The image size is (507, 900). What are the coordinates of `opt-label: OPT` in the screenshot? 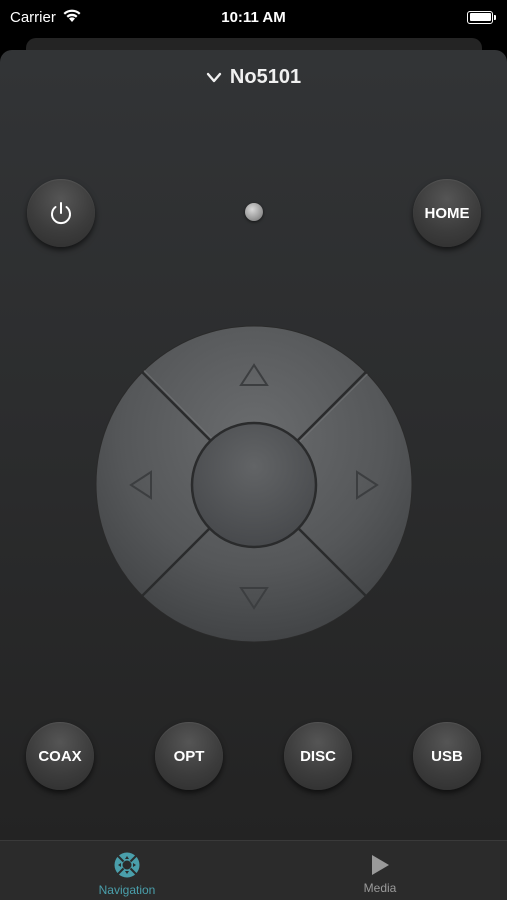 It's located at (189, 756).